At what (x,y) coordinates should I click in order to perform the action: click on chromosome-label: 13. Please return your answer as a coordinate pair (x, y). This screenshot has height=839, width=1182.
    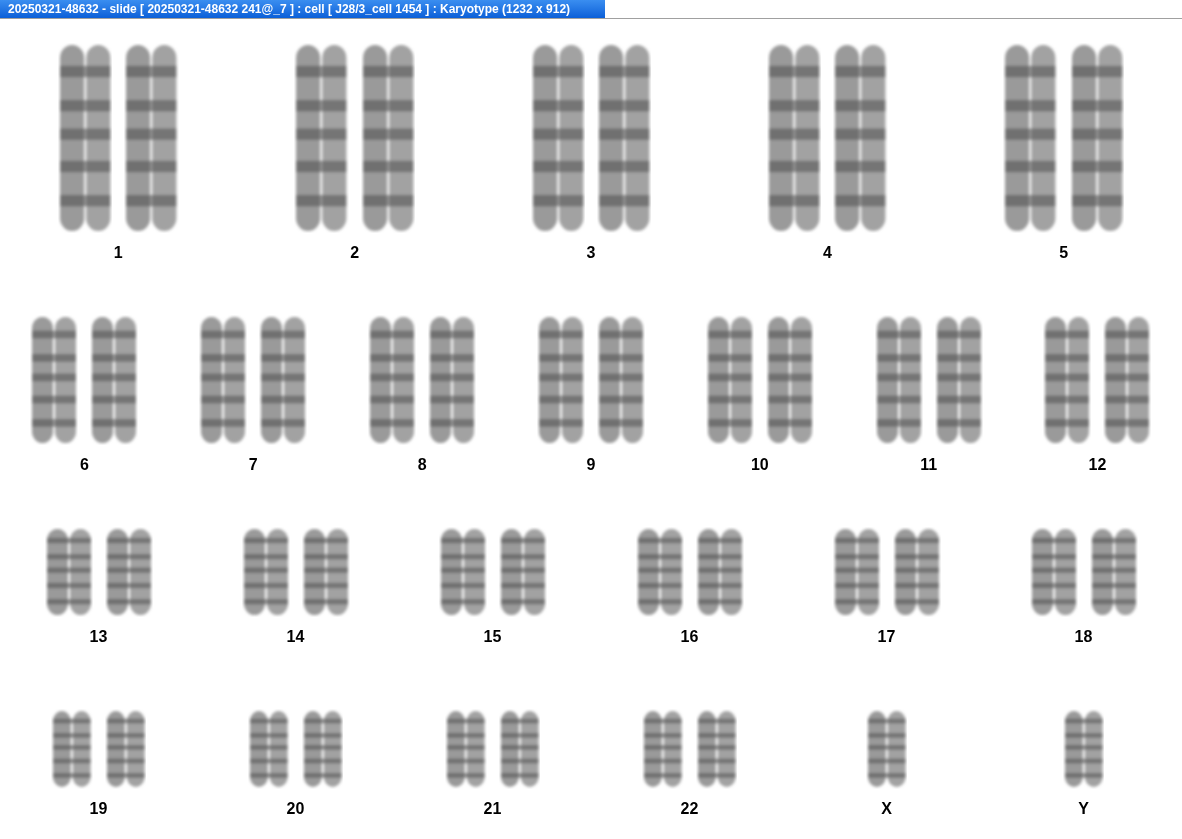
    Looking at the image, I should click on (98, 637).